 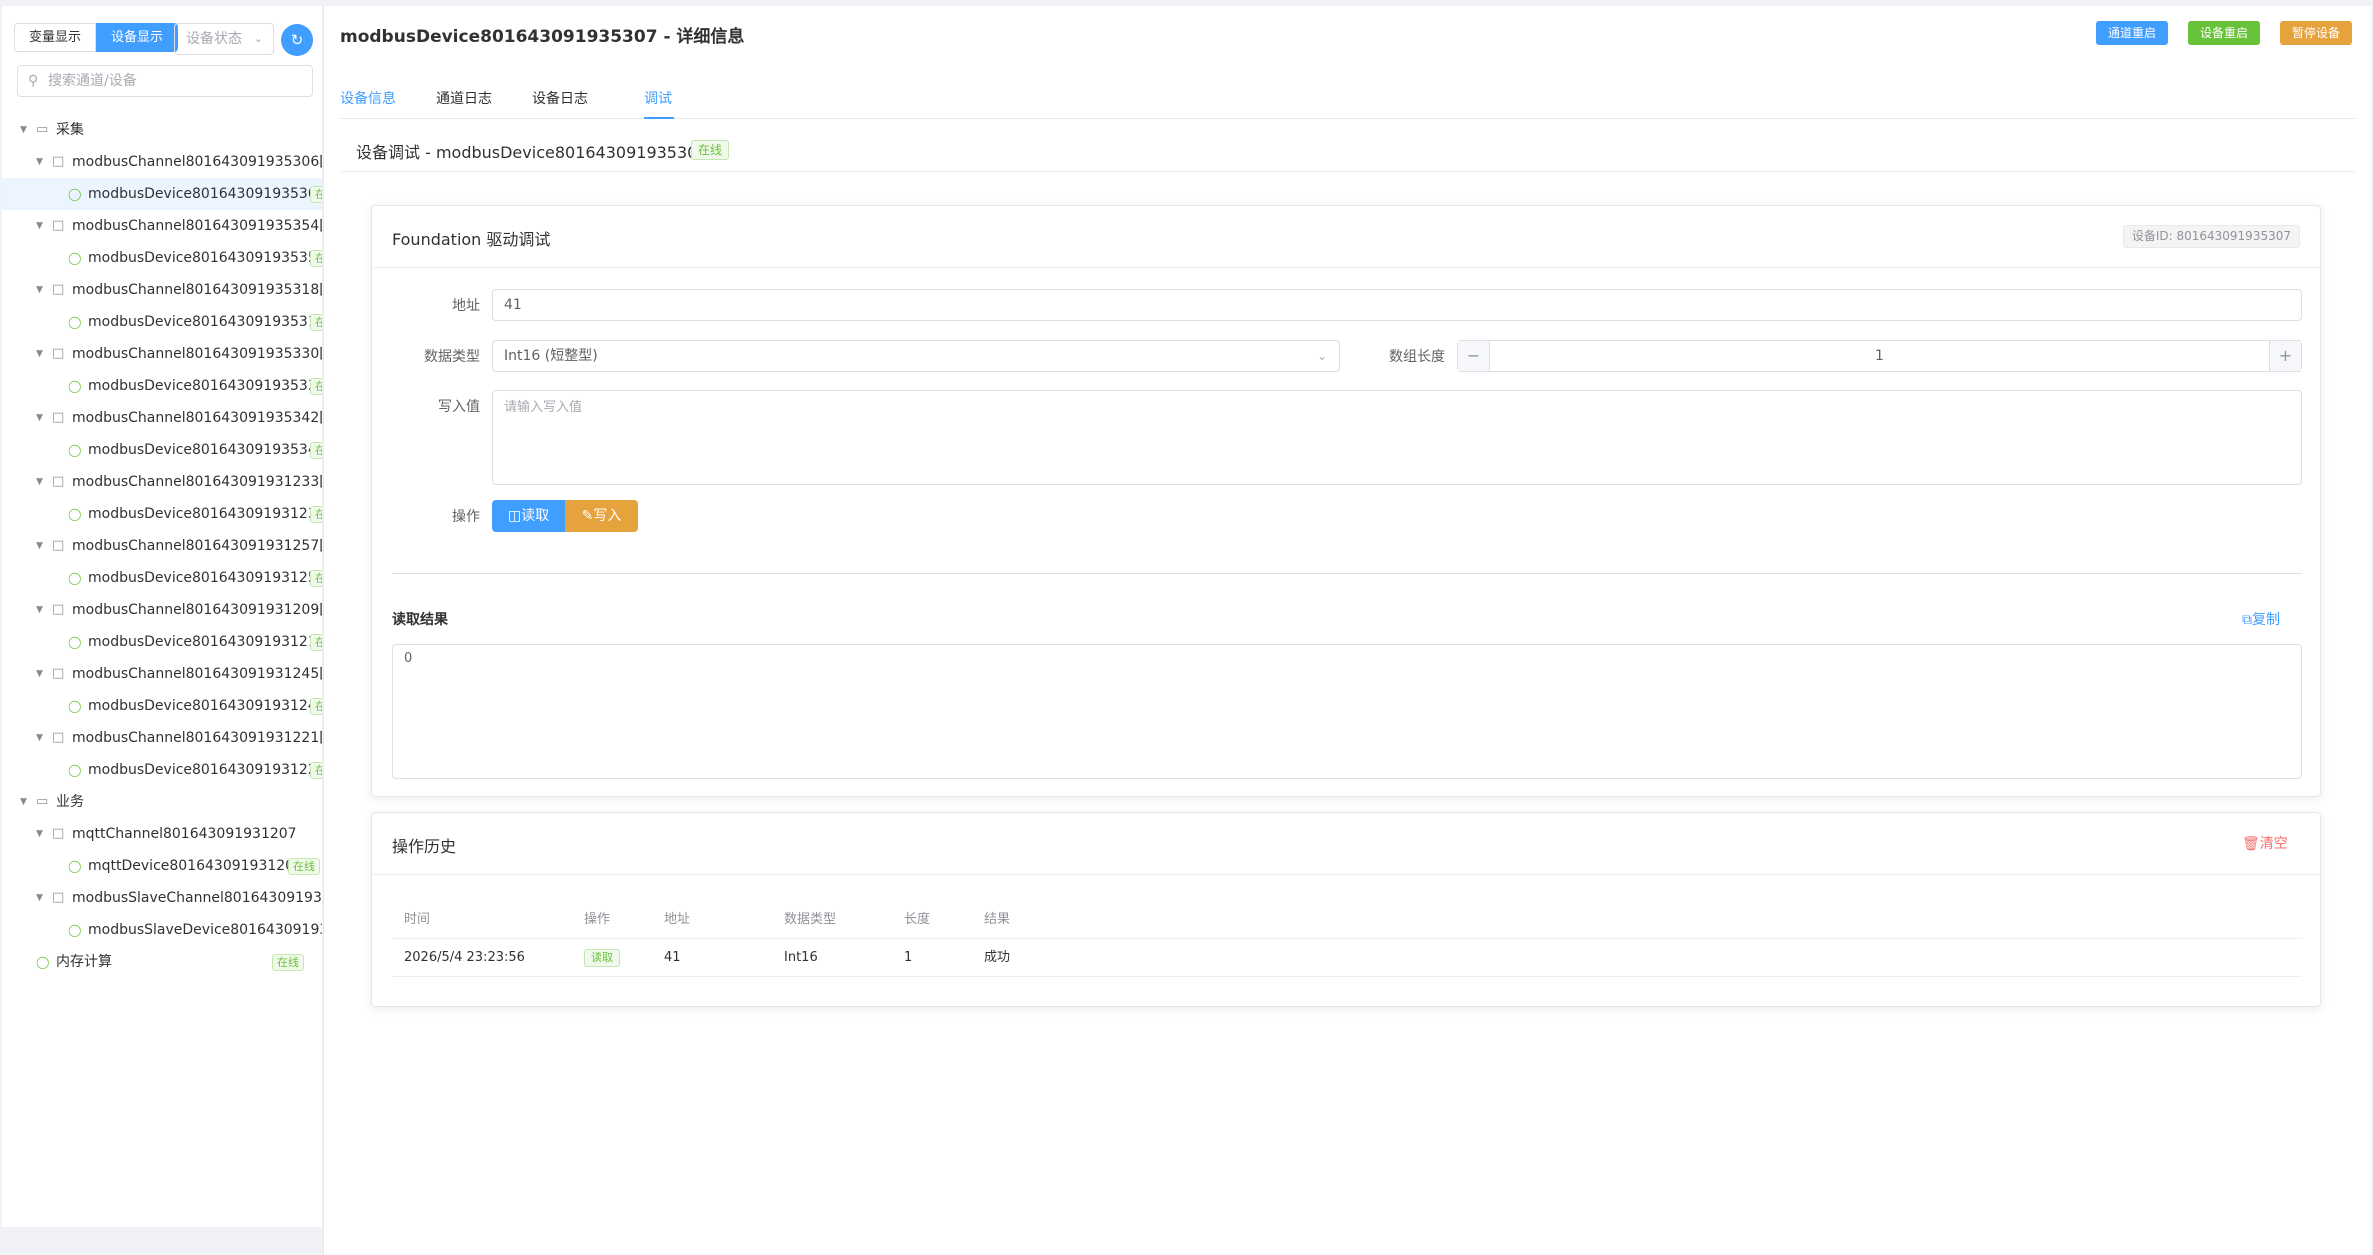 What do you see at coordinates (162, 130) in the screenshot?
I see `tree-node-group: ▼ ▭ 采集` at bounding box center [162, 130].